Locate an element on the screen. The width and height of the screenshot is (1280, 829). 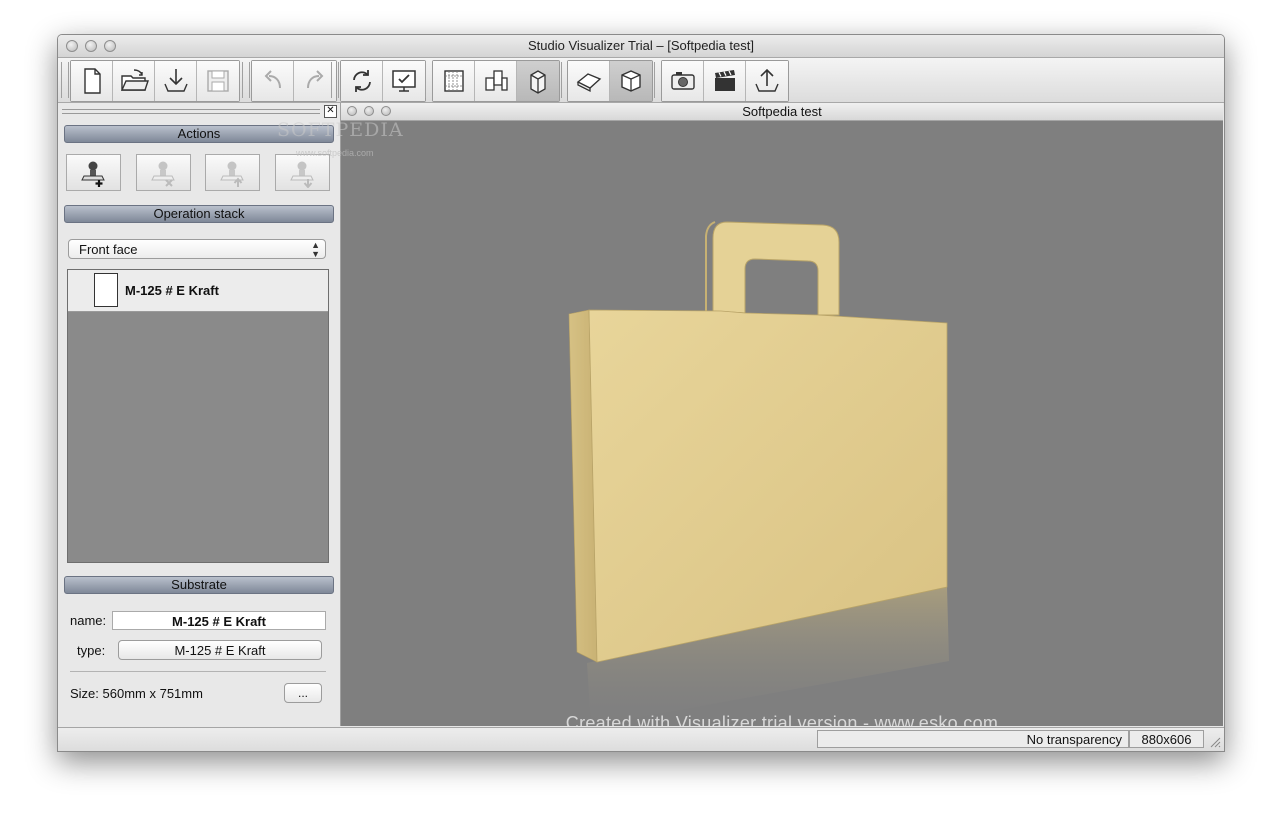
stamp-remove-icon is located at coordinates (162, 174).